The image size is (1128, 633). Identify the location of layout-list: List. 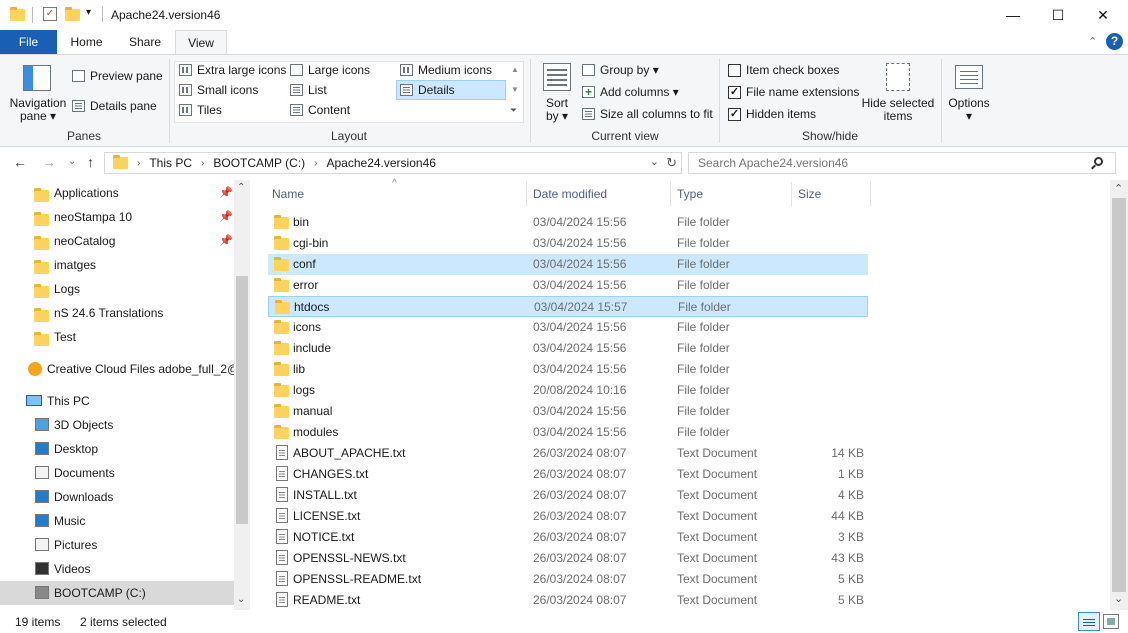
(308, 90).